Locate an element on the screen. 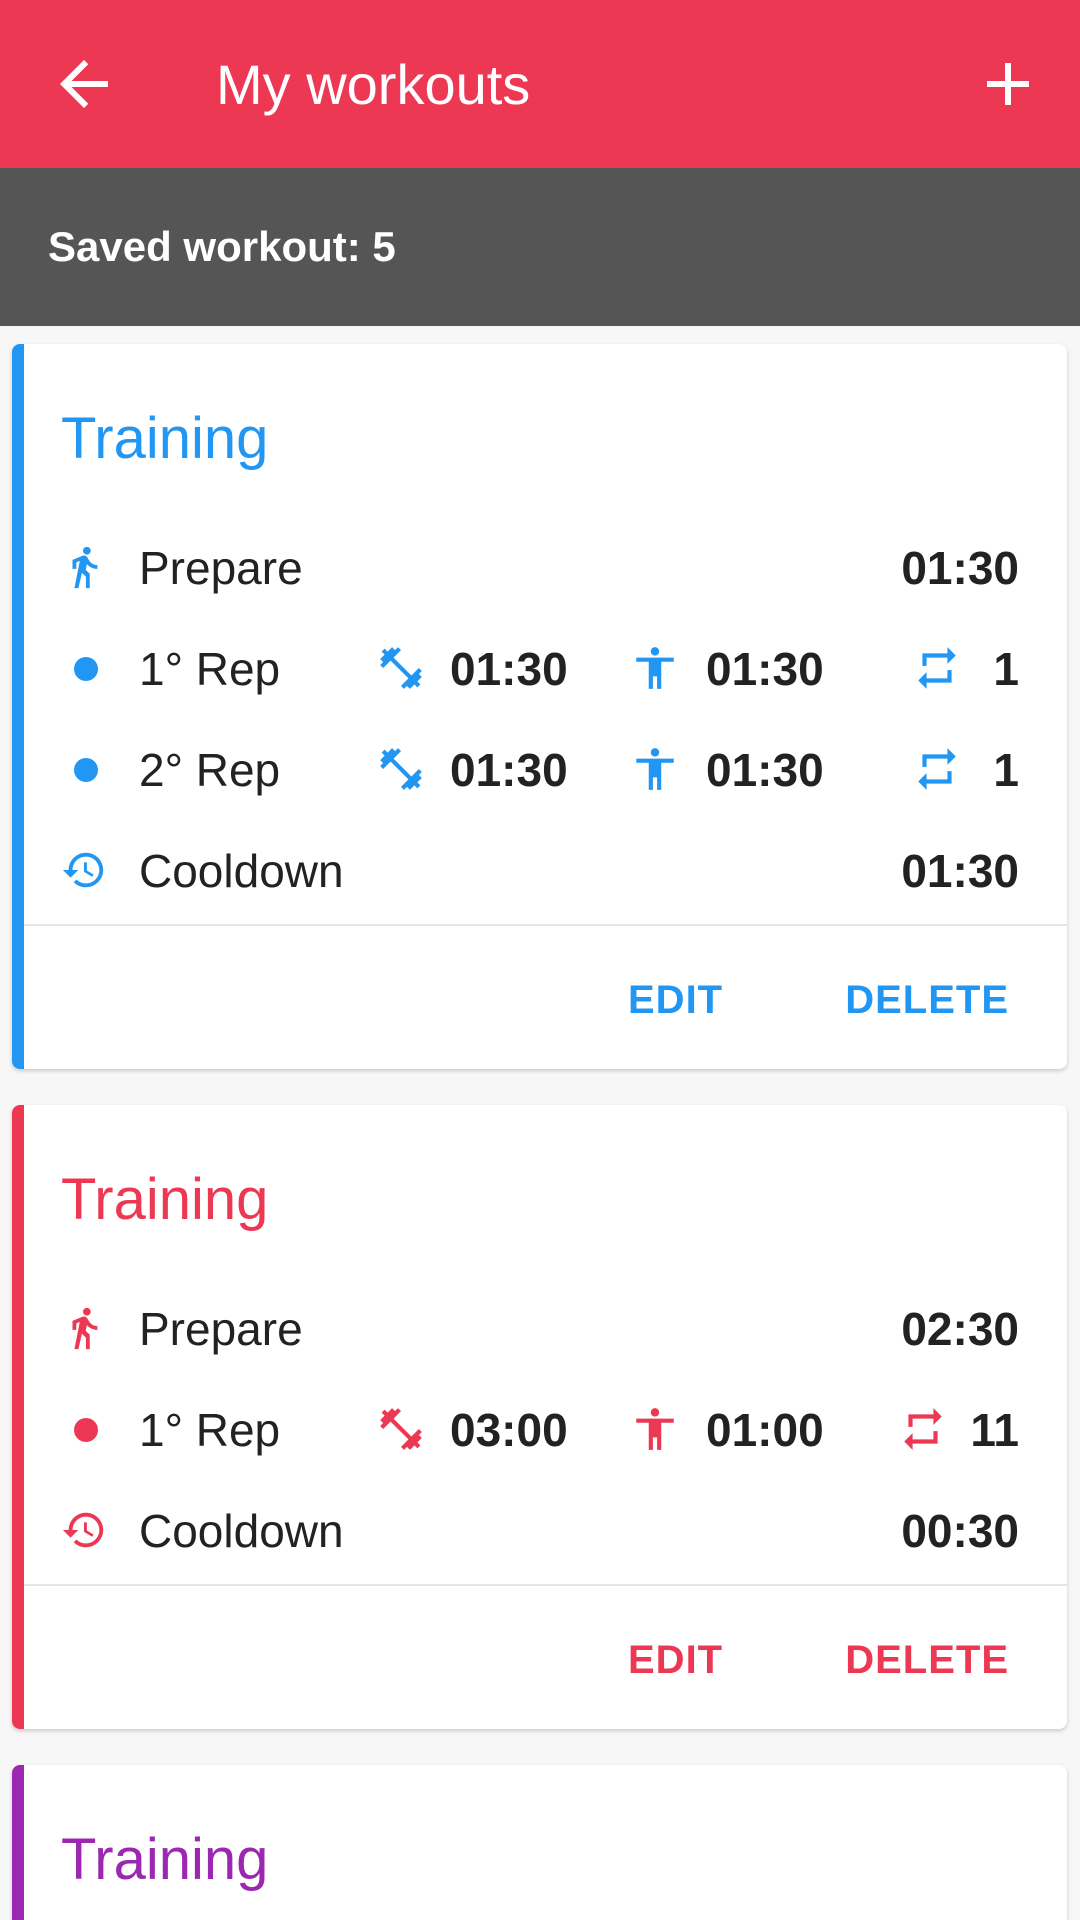 Image resolution: width=1080 pixels, height=1920 pixels. work-time: 03:00 is located at coordinates (509, 1430).